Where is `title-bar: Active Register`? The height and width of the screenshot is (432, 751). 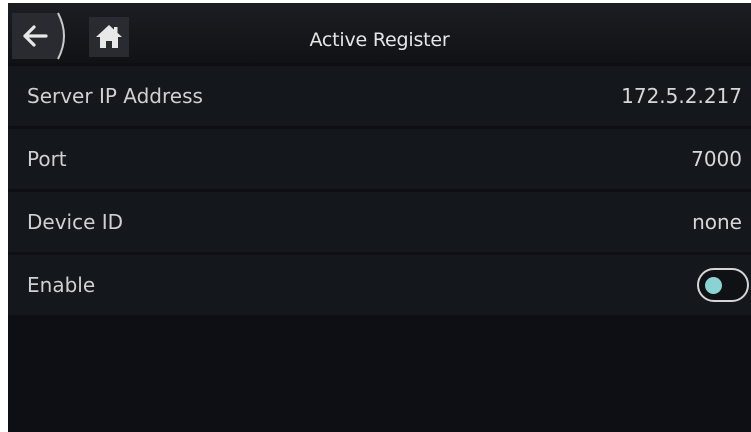 title-bar: Active Register is located at coordinates (379, 33).